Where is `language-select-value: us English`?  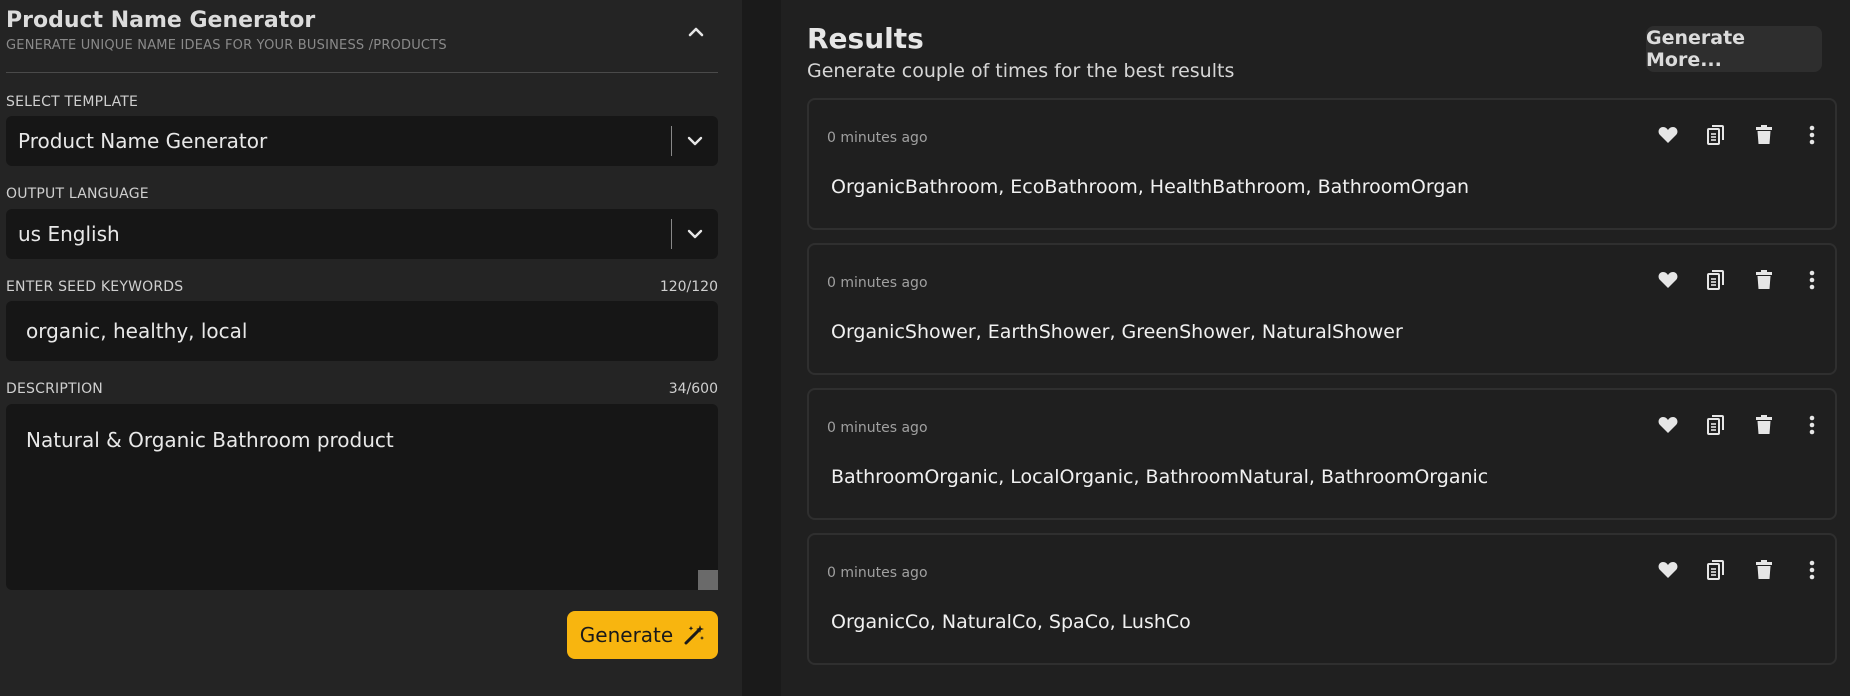 language-select-value: us English is located at coordinates (69, 234).